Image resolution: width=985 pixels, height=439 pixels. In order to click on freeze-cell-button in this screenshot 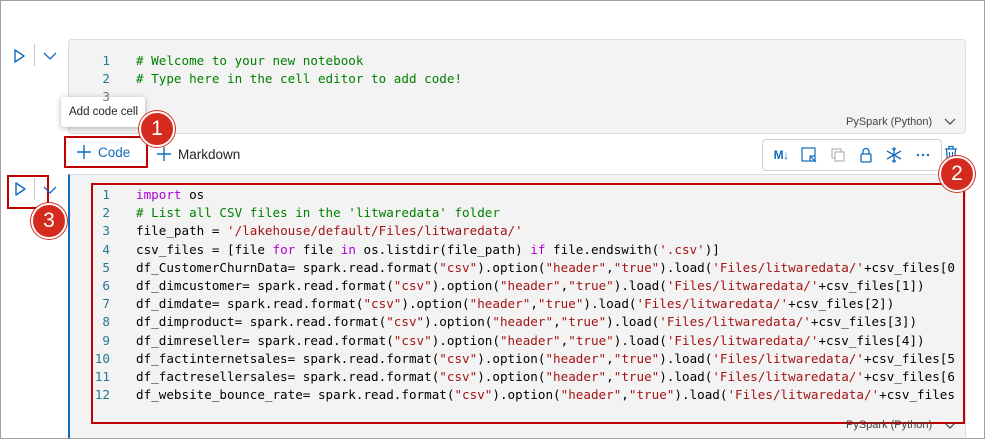, I will do `click(894, 155)`.